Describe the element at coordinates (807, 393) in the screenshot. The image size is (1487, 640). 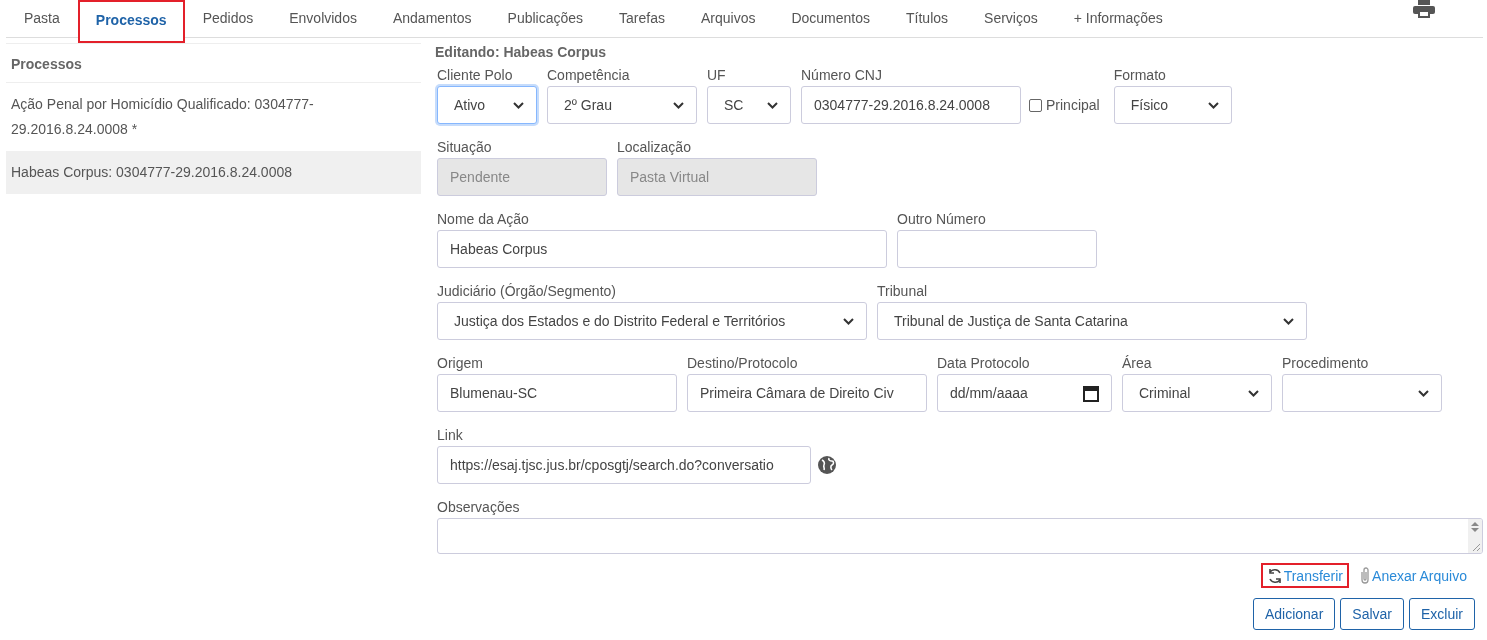
I see `text-field: Primeira Câmara de Direito Civ` at that location.